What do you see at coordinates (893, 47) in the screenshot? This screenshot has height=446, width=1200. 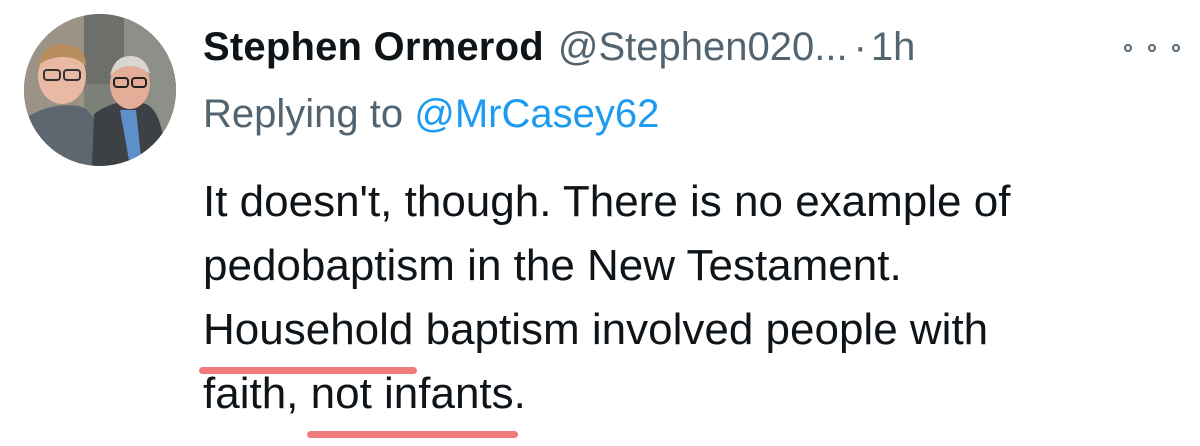 I see `timestamp: 1h` at bounding box center [893, 47].